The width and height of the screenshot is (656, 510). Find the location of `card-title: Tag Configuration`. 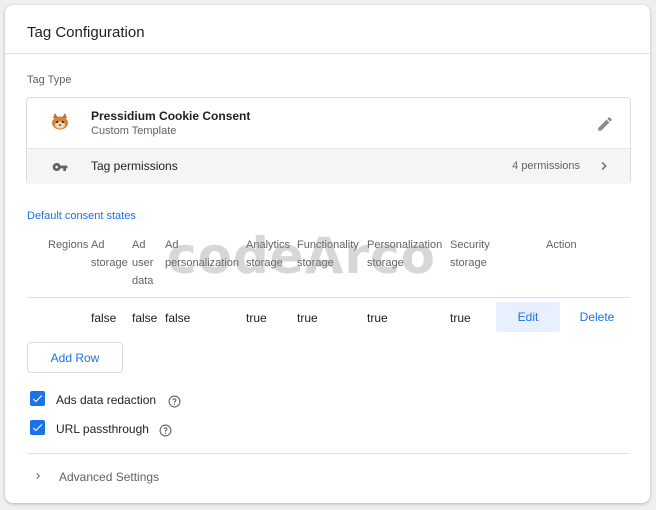

card-title: Tag Configuration is located at coordinates (86, 32).